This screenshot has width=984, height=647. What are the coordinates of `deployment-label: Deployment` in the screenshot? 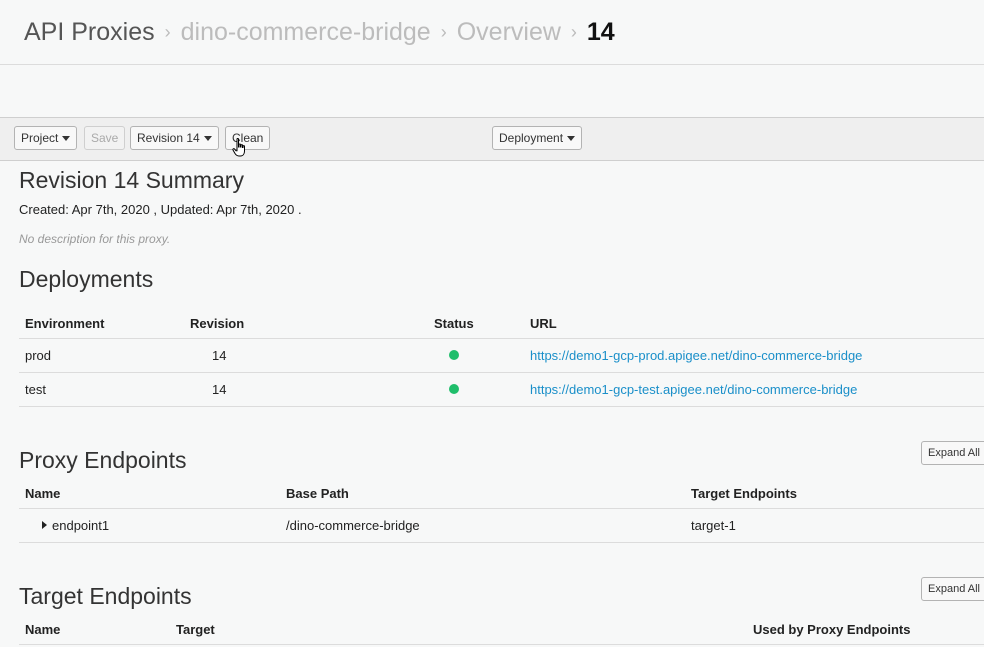 It's located at (531, 138).